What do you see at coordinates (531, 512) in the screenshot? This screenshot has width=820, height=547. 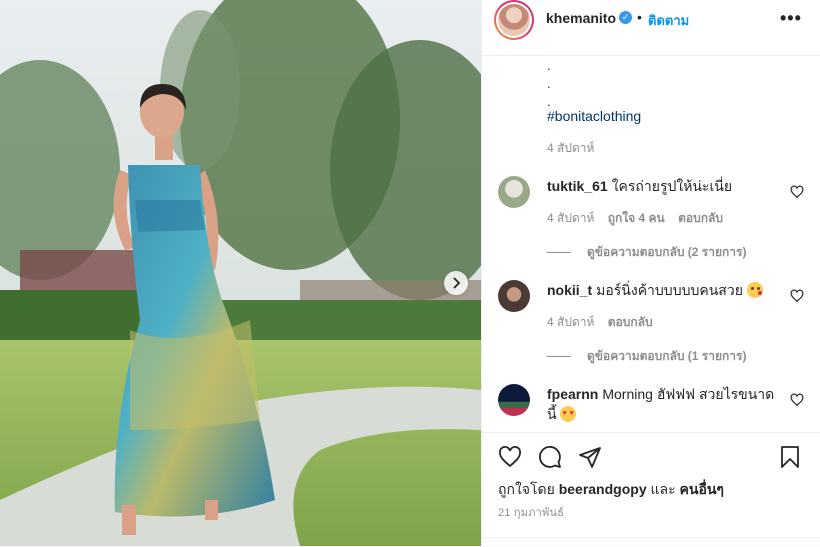 I see `post-date: 21 กุมภาพันธ์` at bounding box center [531, 512].